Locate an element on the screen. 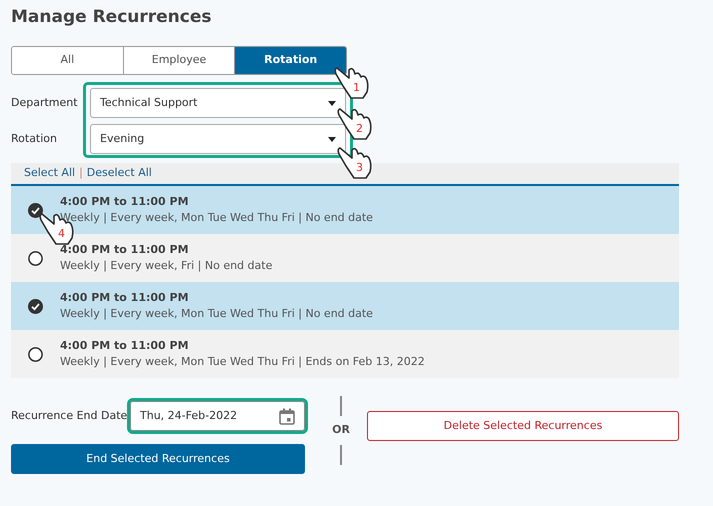  field-label: Recurrence End Date is located at coordinates (69, 416).